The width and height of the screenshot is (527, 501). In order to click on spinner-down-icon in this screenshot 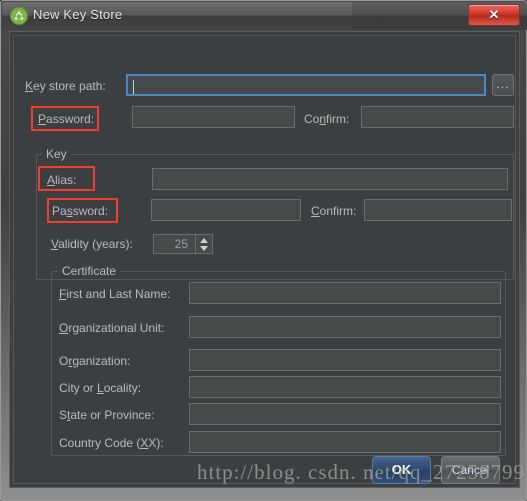, I will do `click(204, 248)`.